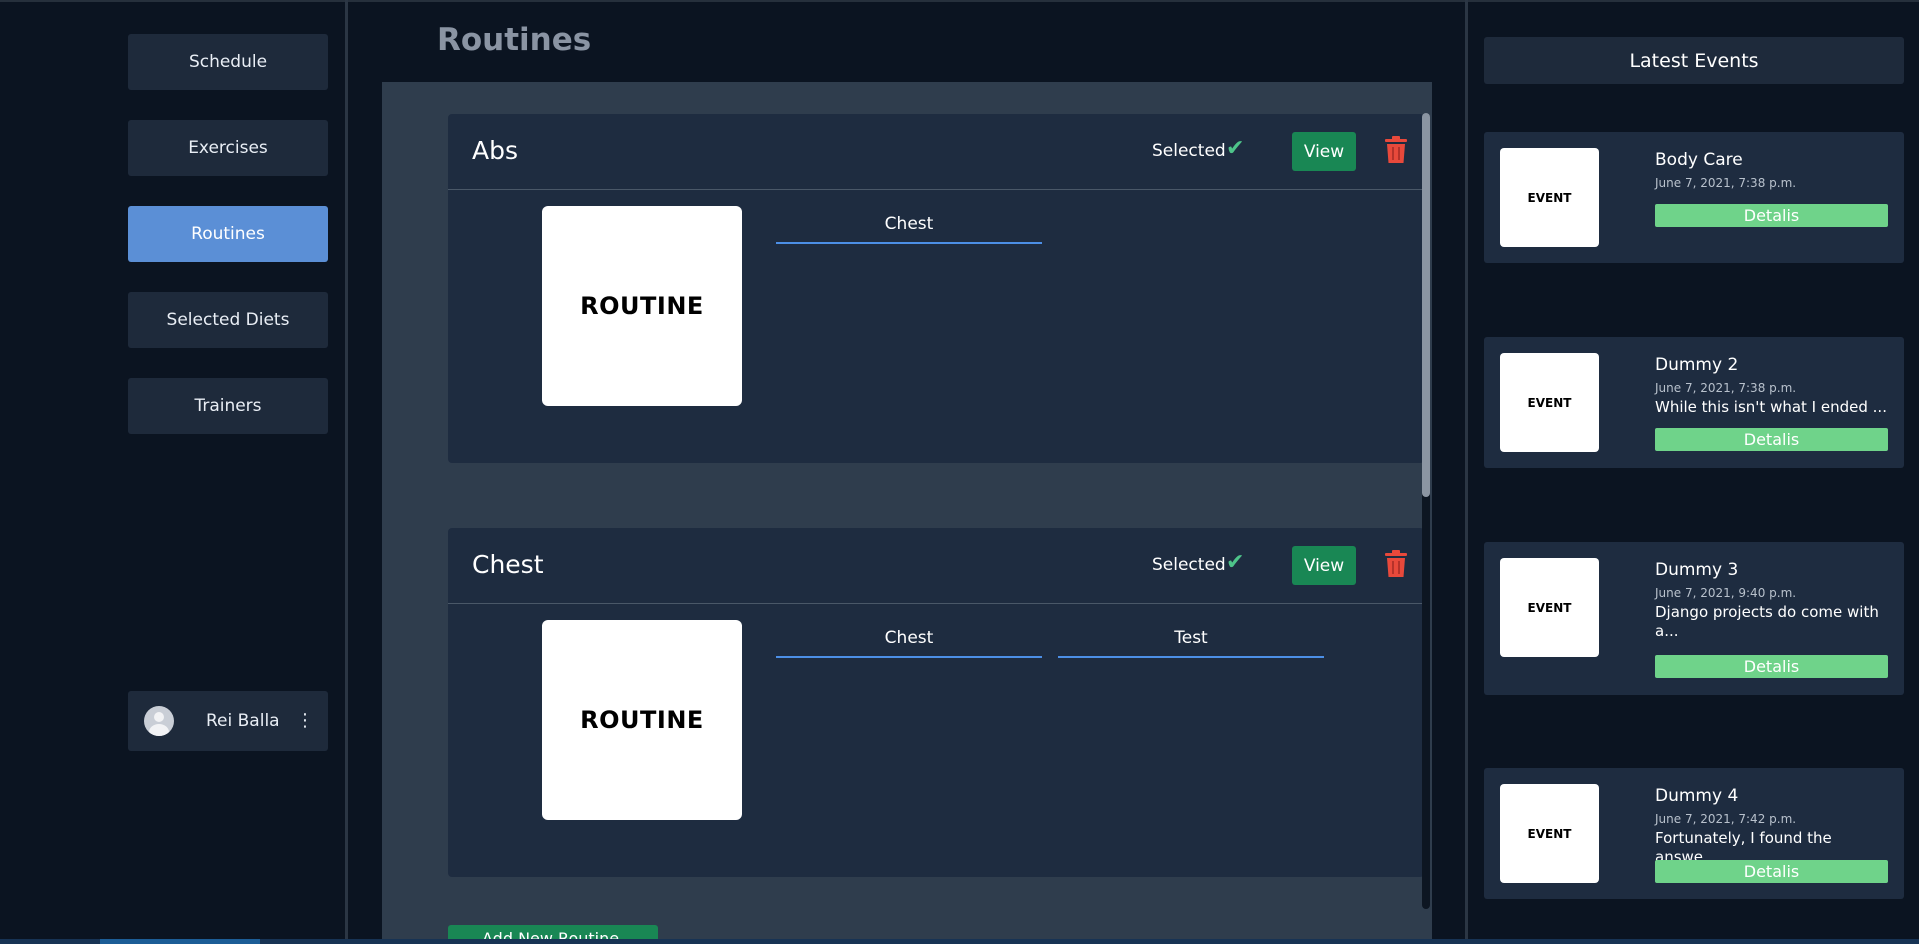 The height and width of the screenshot is (944, 1919). Describe the element at coordinates (1426, 305) in the screenshot. I see `scrollbar-thumb` at that location.